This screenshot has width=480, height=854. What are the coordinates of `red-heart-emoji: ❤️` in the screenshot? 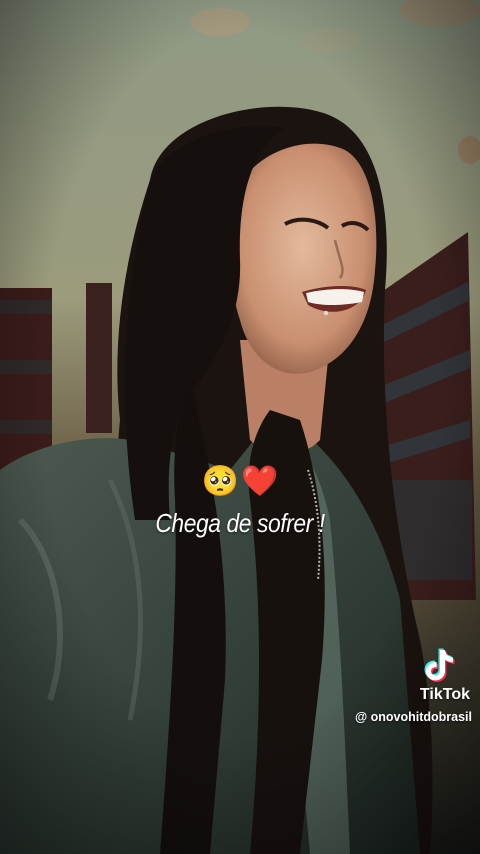 It's located at (260, 481).